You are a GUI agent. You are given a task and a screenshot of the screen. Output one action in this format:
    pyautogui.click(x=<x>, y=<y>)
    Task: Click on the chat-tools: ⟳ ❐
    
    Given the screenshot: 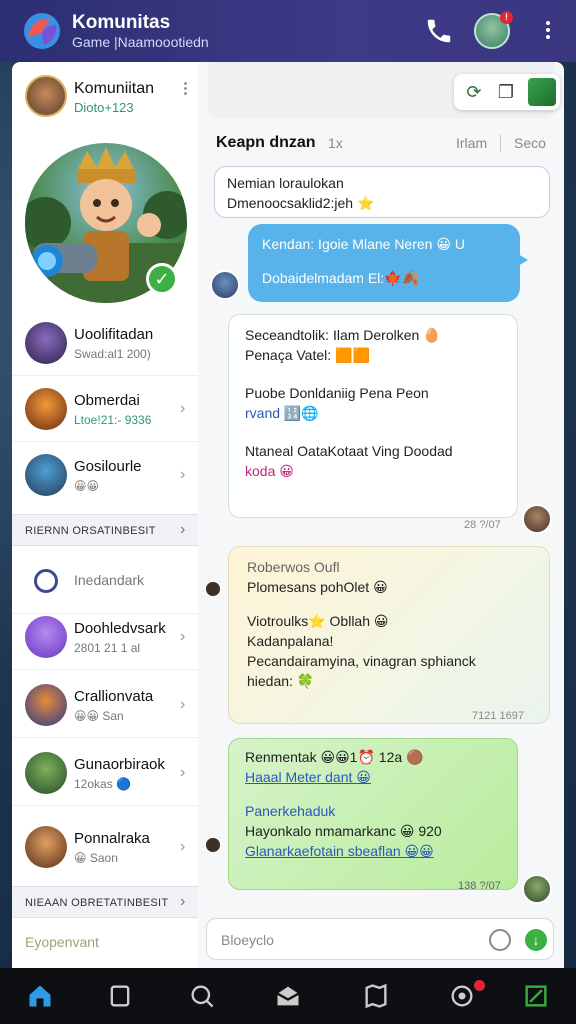 What is the action you would take?
    pyautogui.click(x=507, y=92)
    